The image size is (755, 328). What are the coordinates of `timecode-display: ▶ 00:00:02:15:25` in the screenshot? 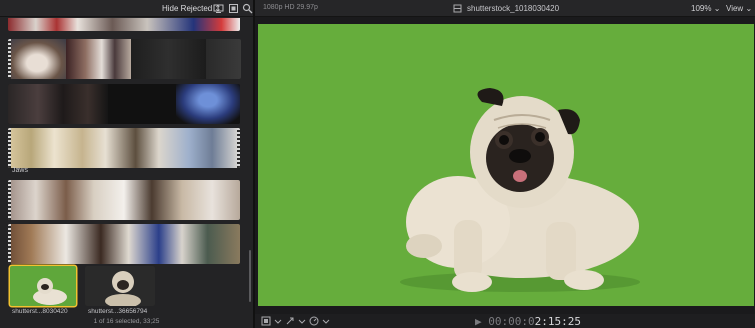 It's located at (528, 321).